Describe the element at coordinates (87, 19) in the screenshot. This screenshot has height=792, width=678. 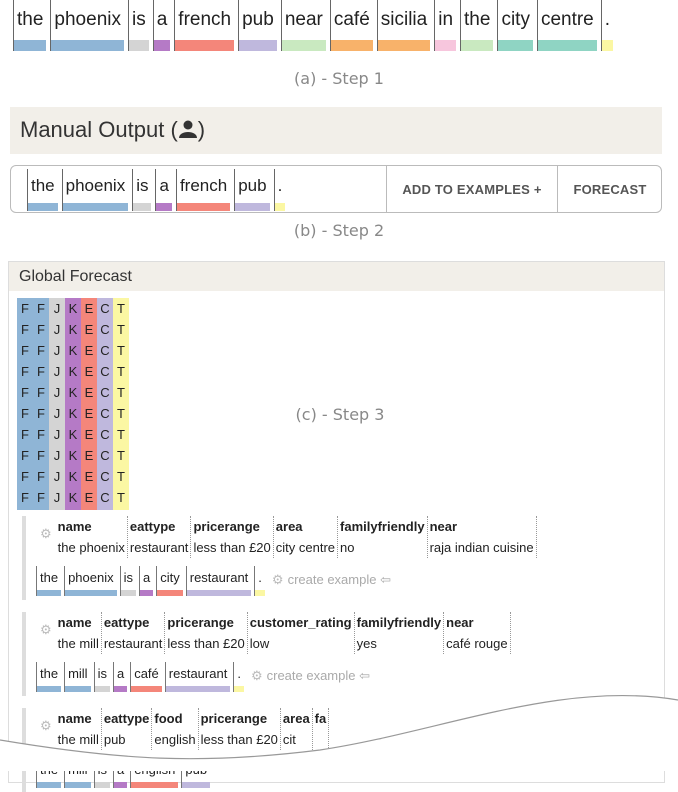
I see `token-text: phoenix` at that location.